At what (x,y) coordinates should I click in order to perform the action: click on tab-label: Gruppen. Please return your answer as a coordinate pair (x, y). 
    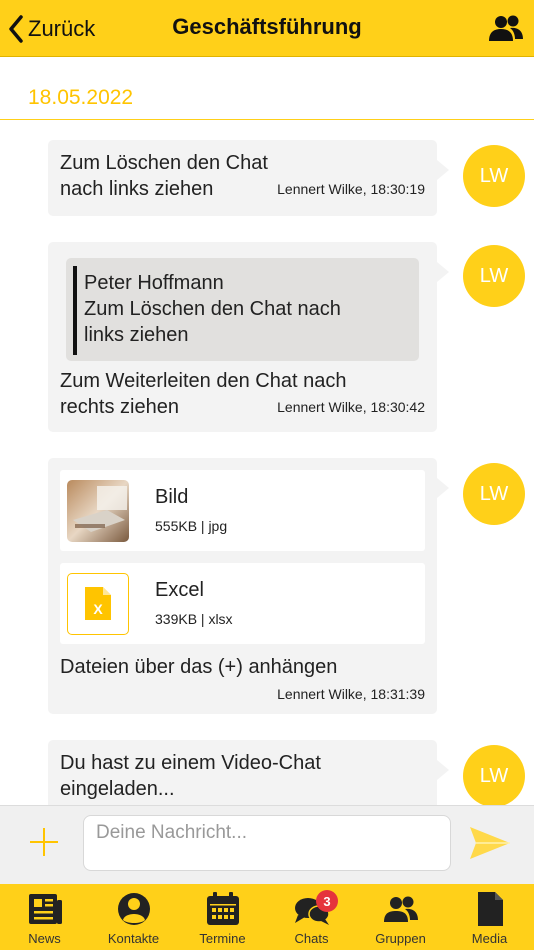
    Looking at the image, I should click on (400, 938).